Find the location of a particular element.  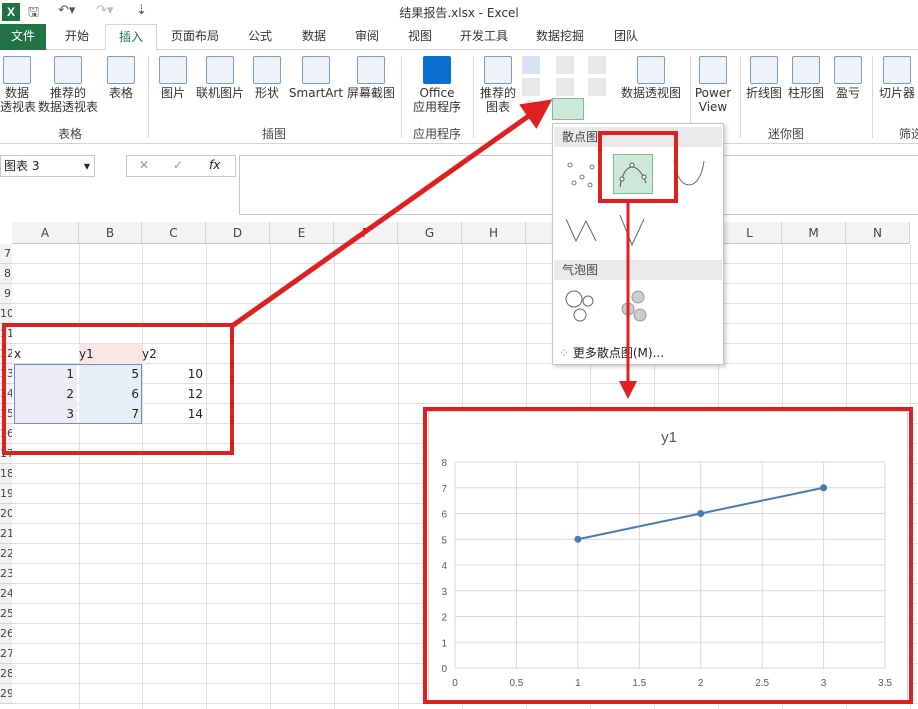

arrow-to-scatter-button is located at coordinates (391, 214).